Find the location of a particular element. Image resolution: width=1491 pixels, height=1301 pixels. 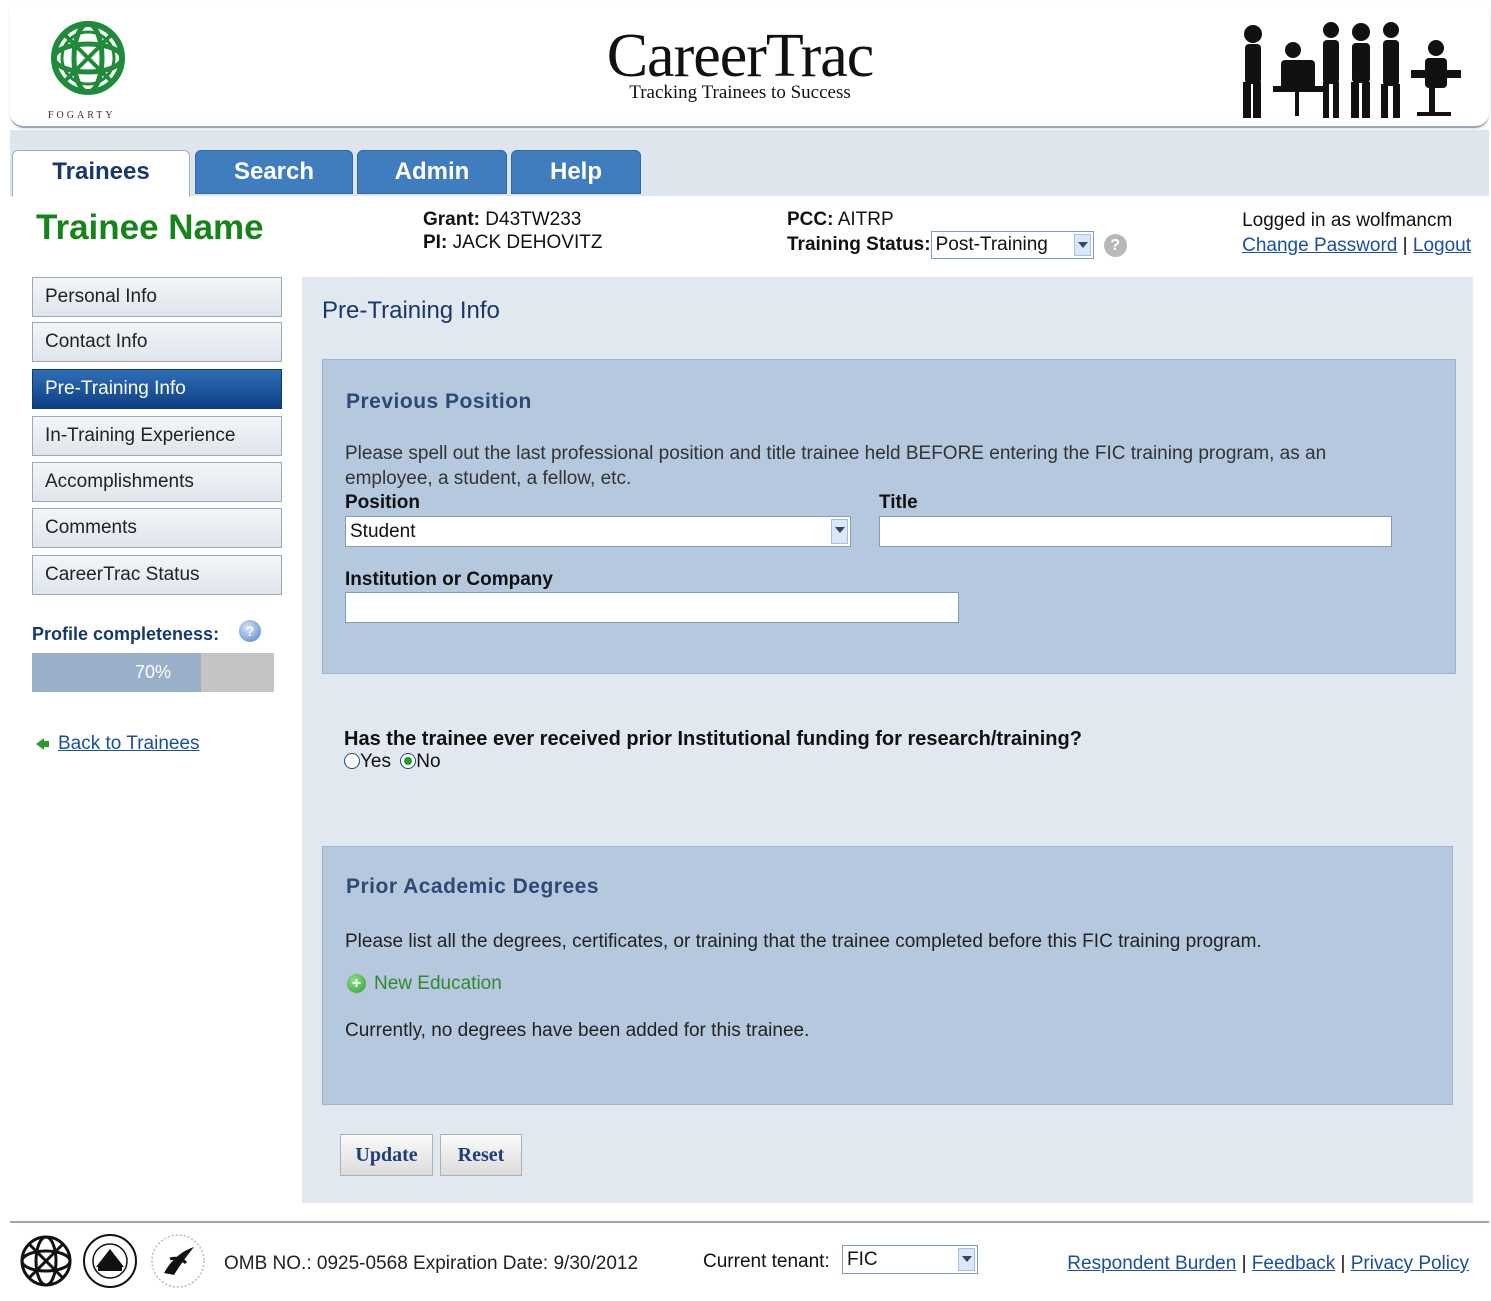

previous-position-title: Previous Position is located at coordinates (439, 401).